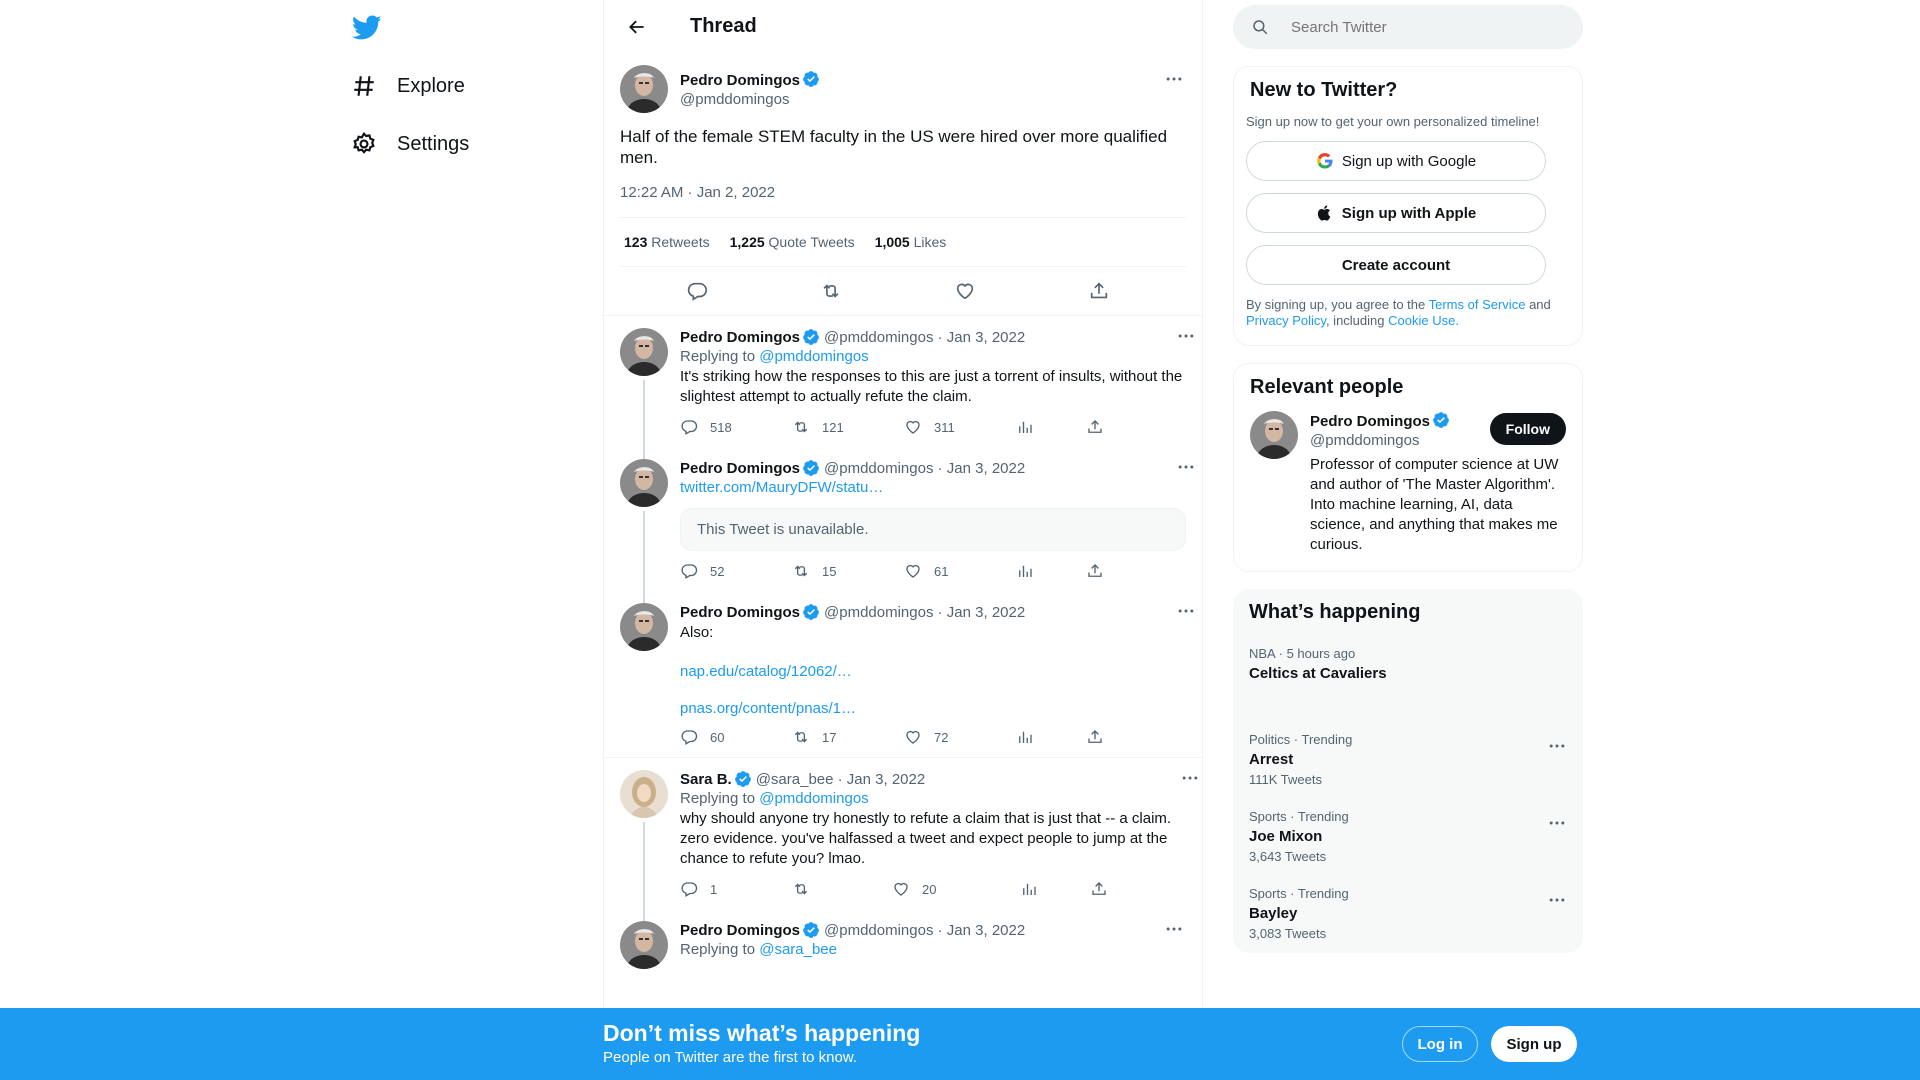 The width and height of the screenshot is (1920, 1080). I want to click on retweet-button: 15, so click(848, 571).